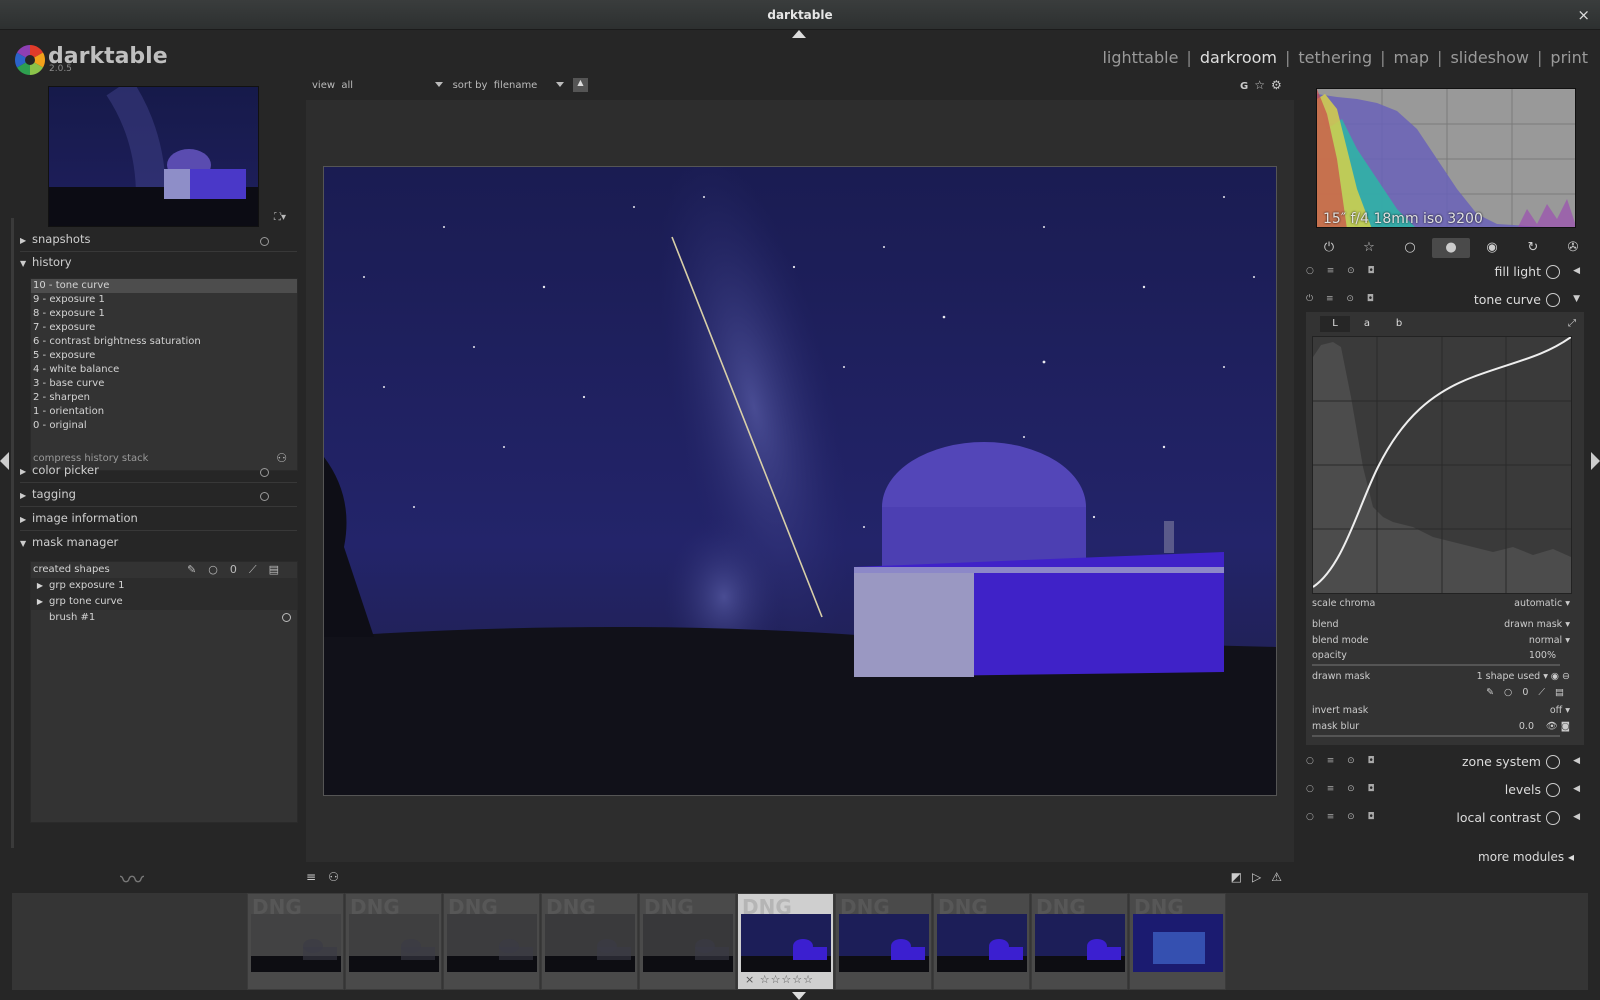  Describe the element at coordinates (1443, 658) in the screenshot. I see `opacity-slider: opacity 100%` at that location.